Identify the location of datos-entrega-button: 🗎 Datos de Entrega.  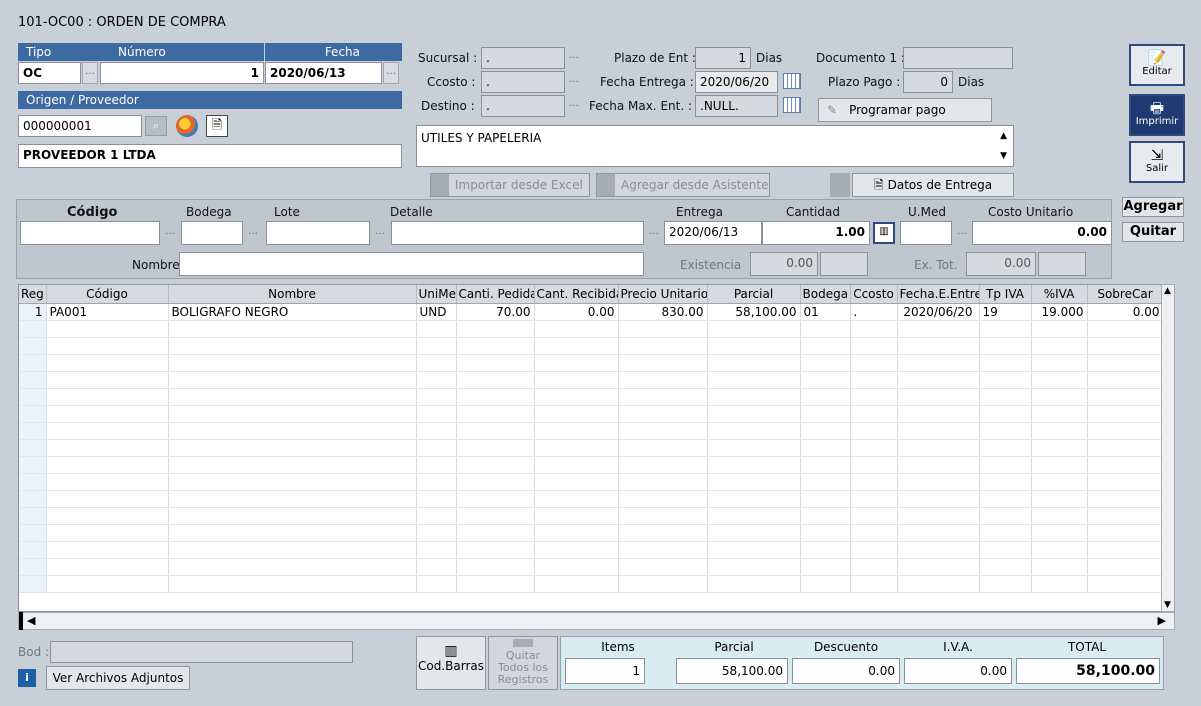
(933, 185).